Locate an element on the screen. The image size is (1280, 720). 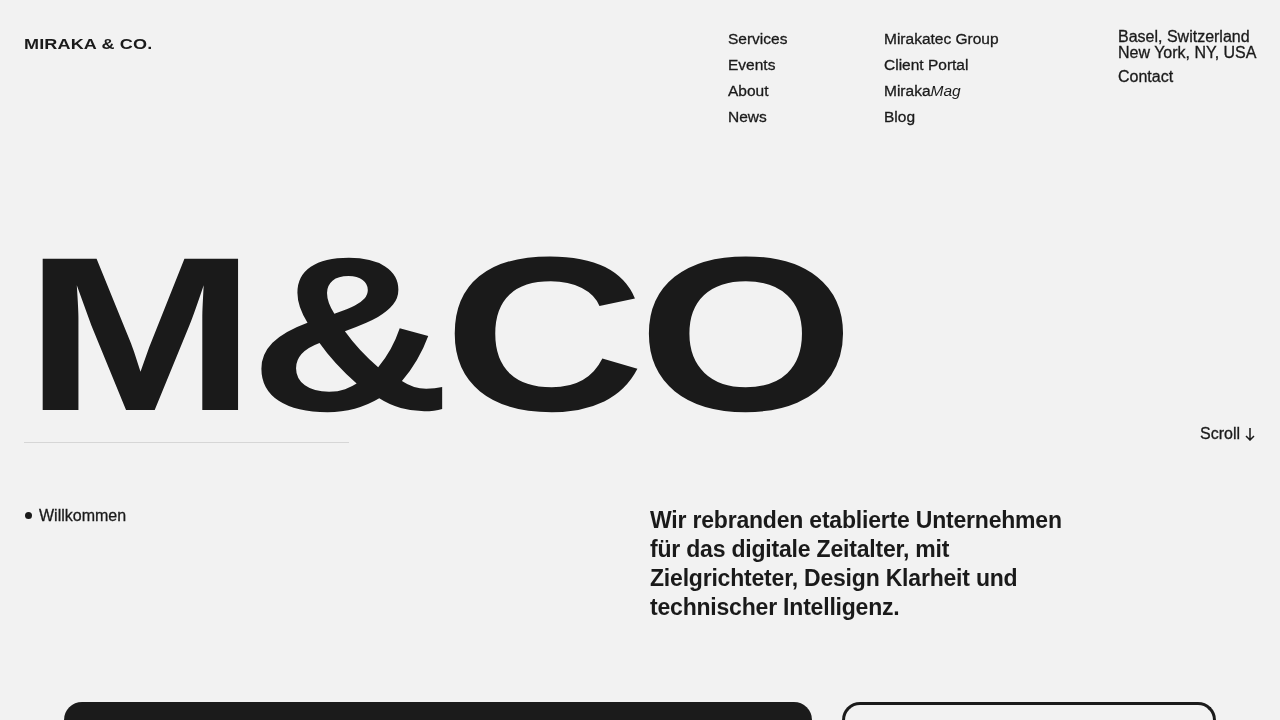
brand-logo: MIRAKA & CO. is located at coordinates (88, 44).